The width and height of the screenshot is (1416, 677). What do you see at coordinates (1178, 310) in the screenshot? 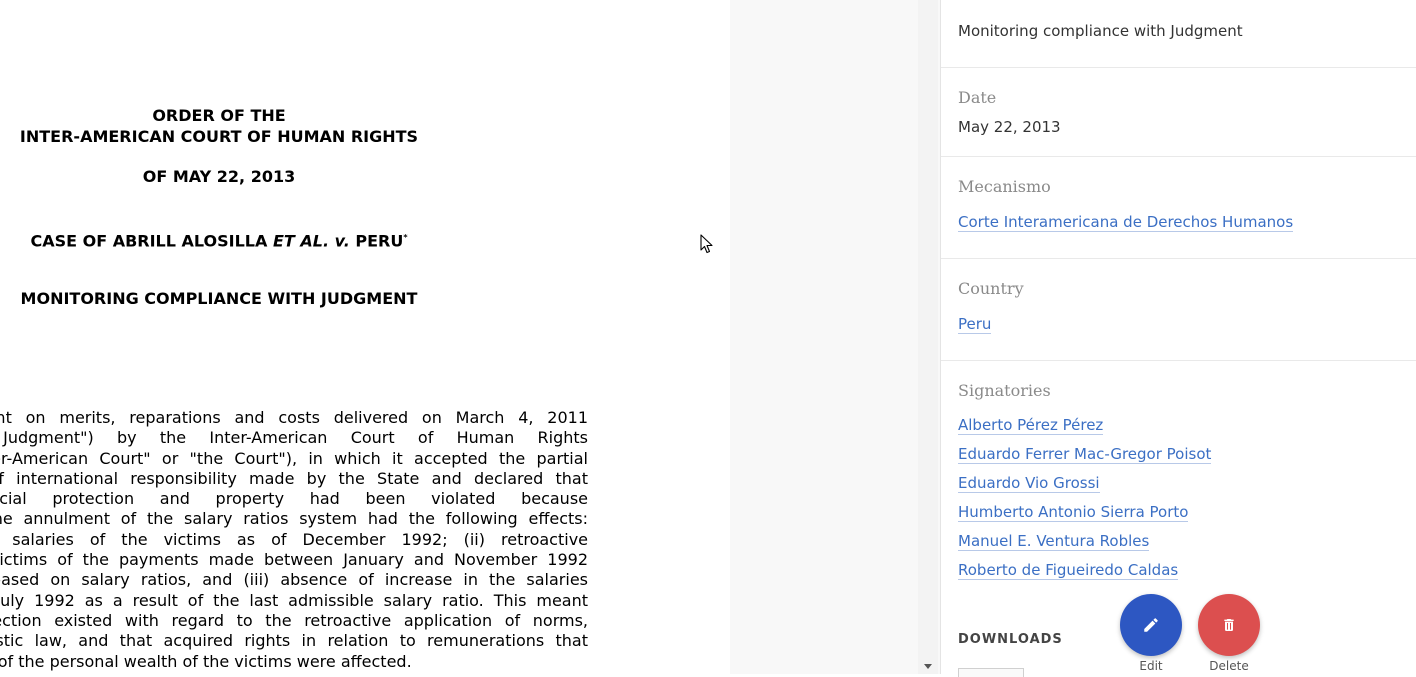
I see `field-country: Country Peru` at bounding box center [1178, 310].